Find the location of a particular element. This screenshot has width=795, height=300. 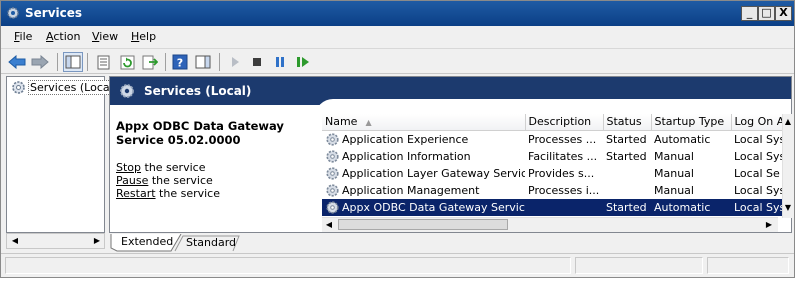

service-name-cell: Application Information is located at coordinates (423, 156).